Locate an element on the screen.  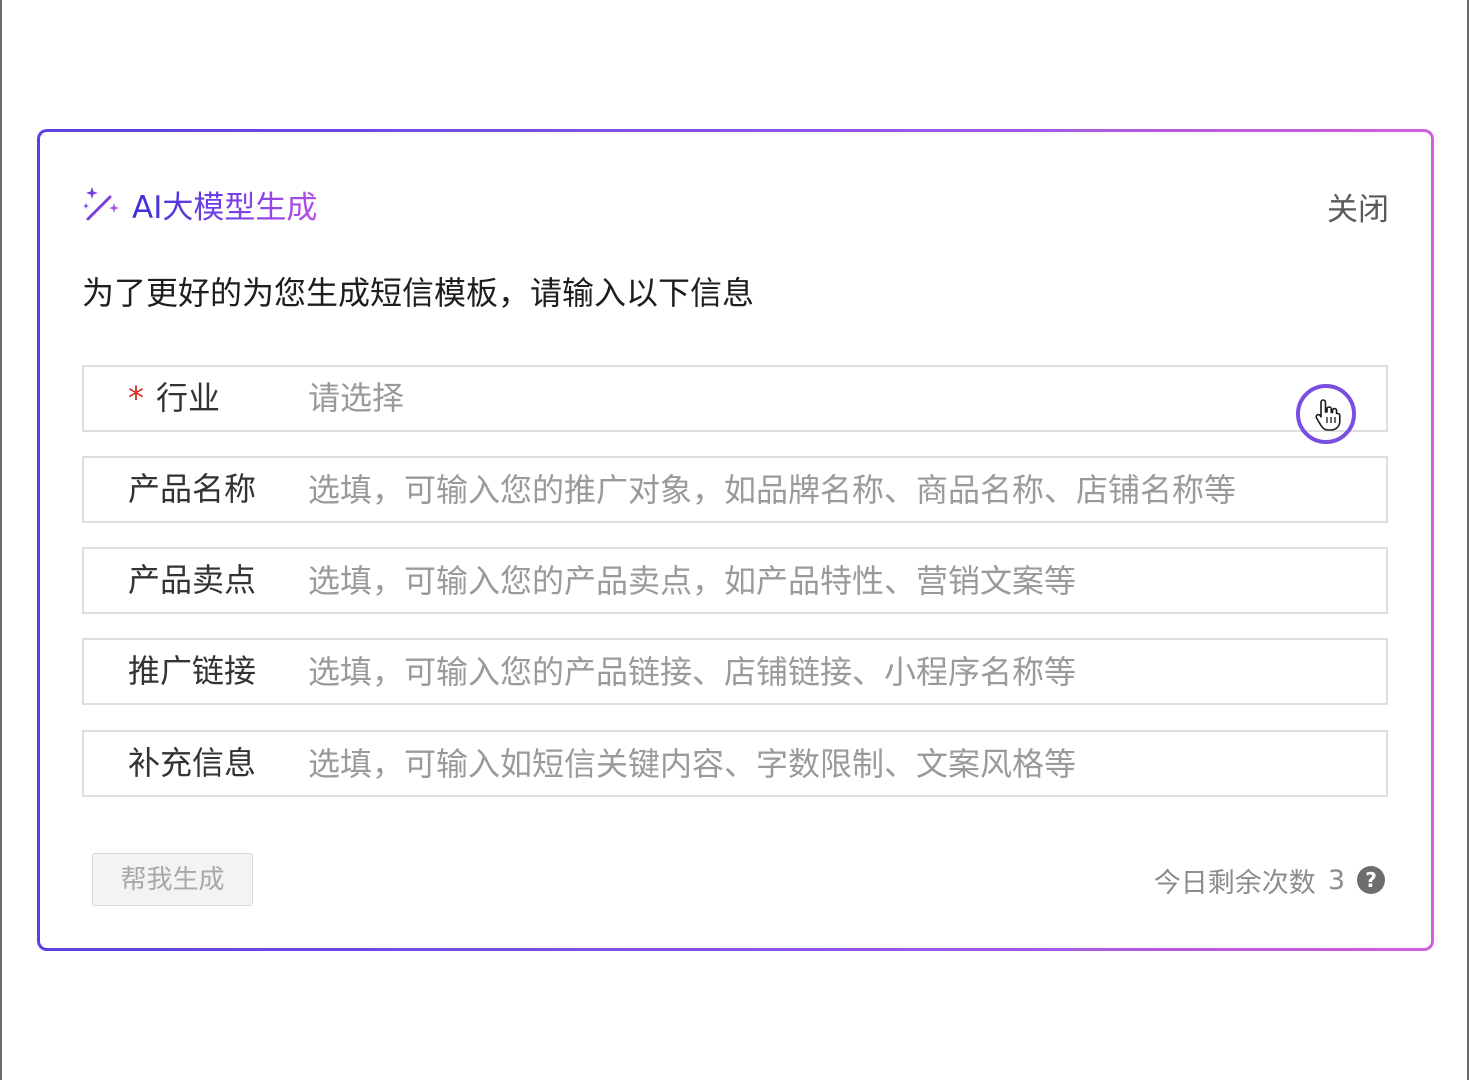
promo-link-row: 推广链接 is located at coordinates (735, 671).